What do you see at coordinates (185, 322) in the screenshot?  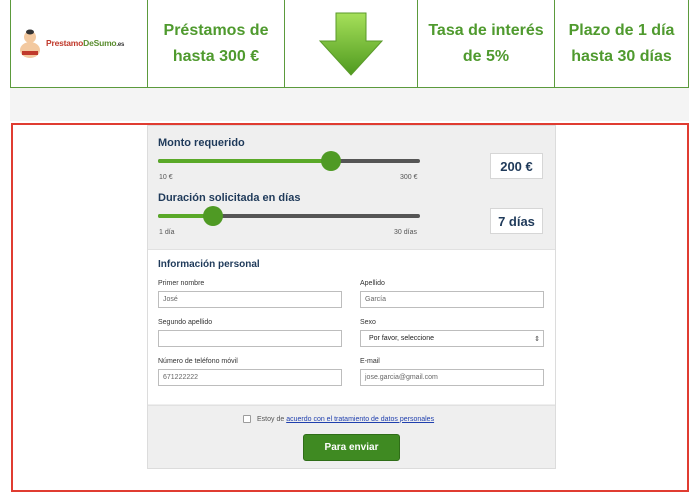 I see `second-last-name-label: Segundo apellido` at bounding box center [185, 322].